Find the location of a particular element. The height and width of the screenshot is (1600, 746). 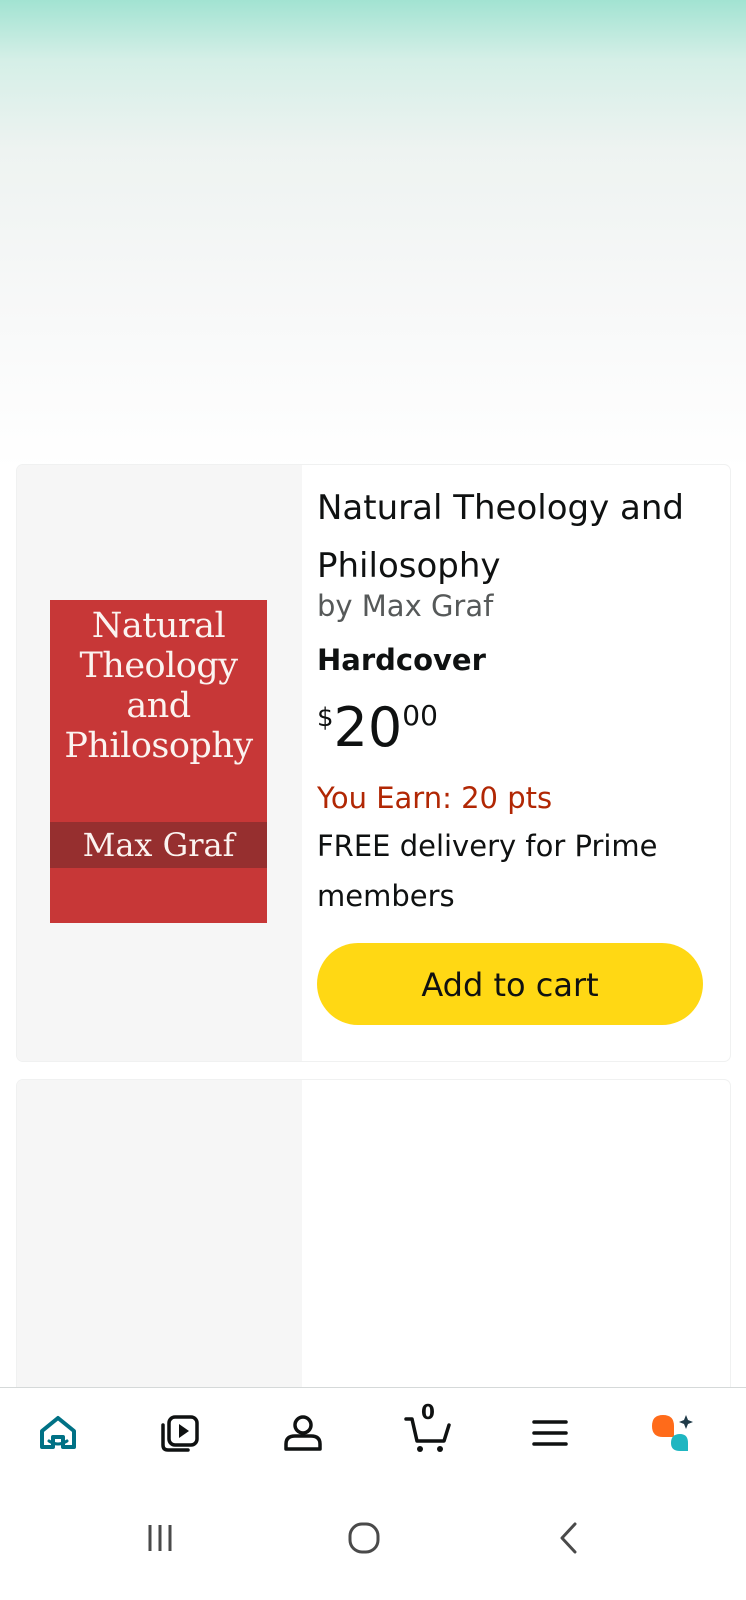

product-title: Natural Theology and Philosophy is located at coordinates (512, 537).